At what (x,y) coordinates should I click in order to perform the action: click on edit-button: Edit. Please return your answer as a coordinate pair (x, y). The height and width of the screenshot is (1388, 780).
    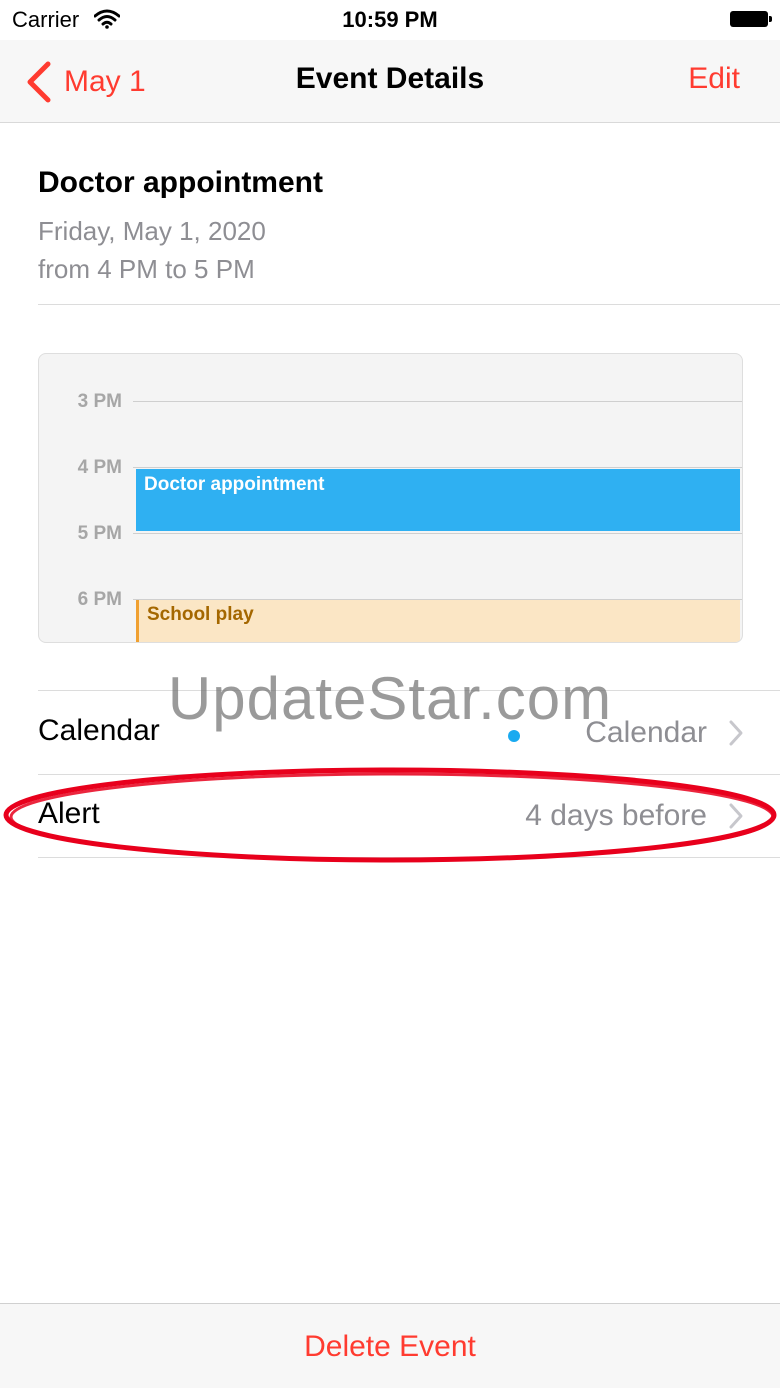
    Looking at the image, I should click on (714, 79).